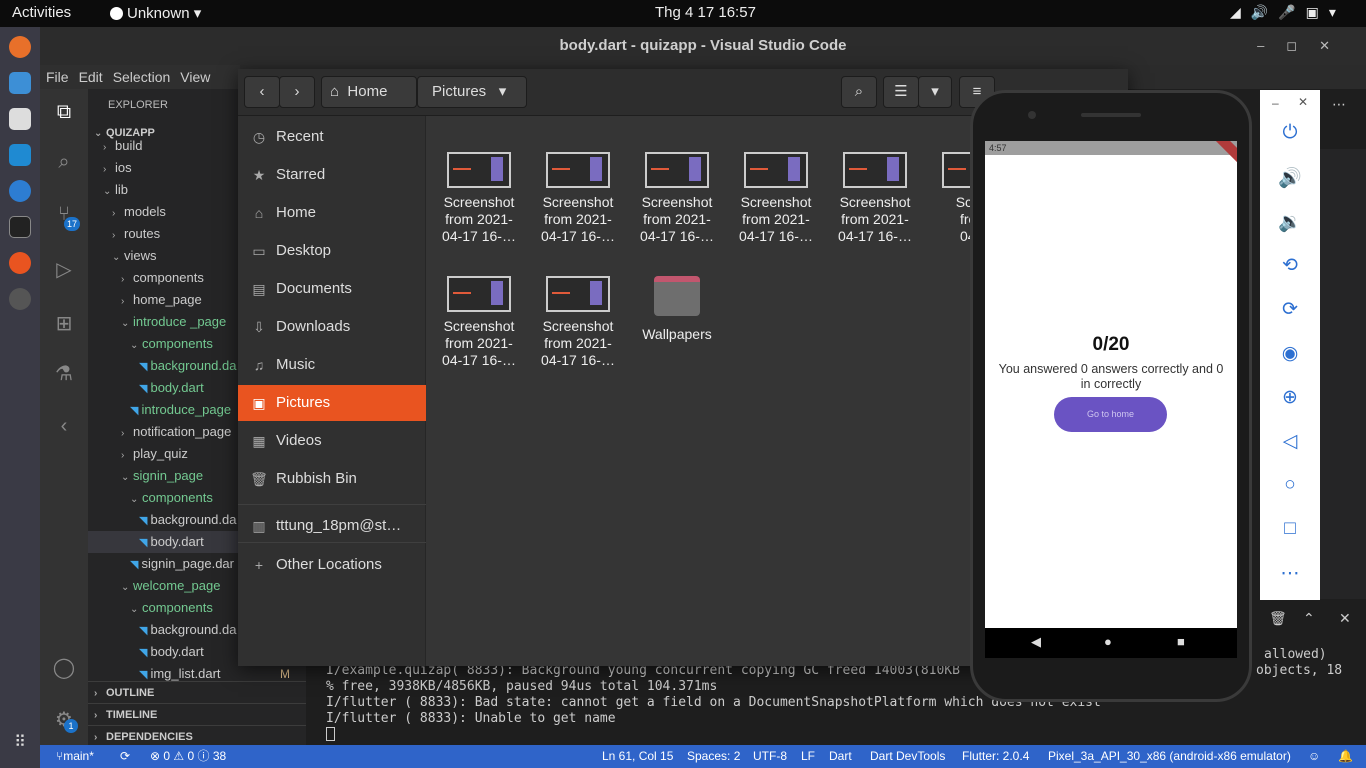 The width and height of the screenshot is (1366, 768). What do you see at coordinates (332, 565) in the screenshot?
I see `place-other-locations: + Other Locations` at bounding box center [332, 565].